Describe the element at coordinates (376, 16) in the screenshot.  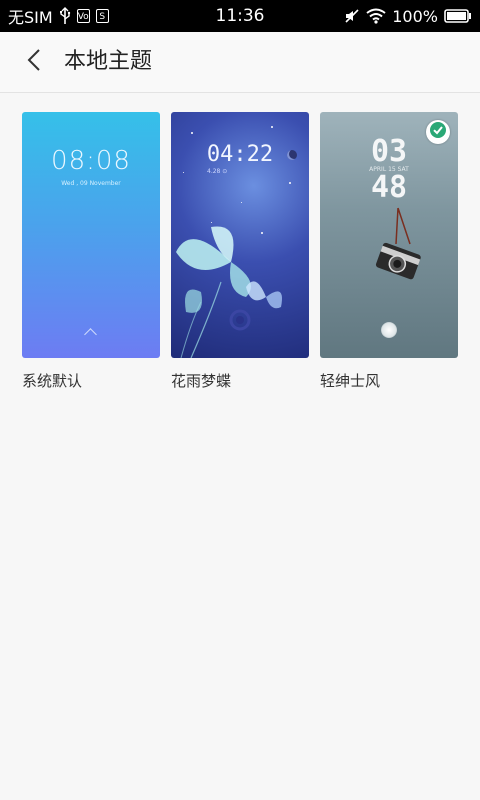
I see `wifi-icon` at that location.